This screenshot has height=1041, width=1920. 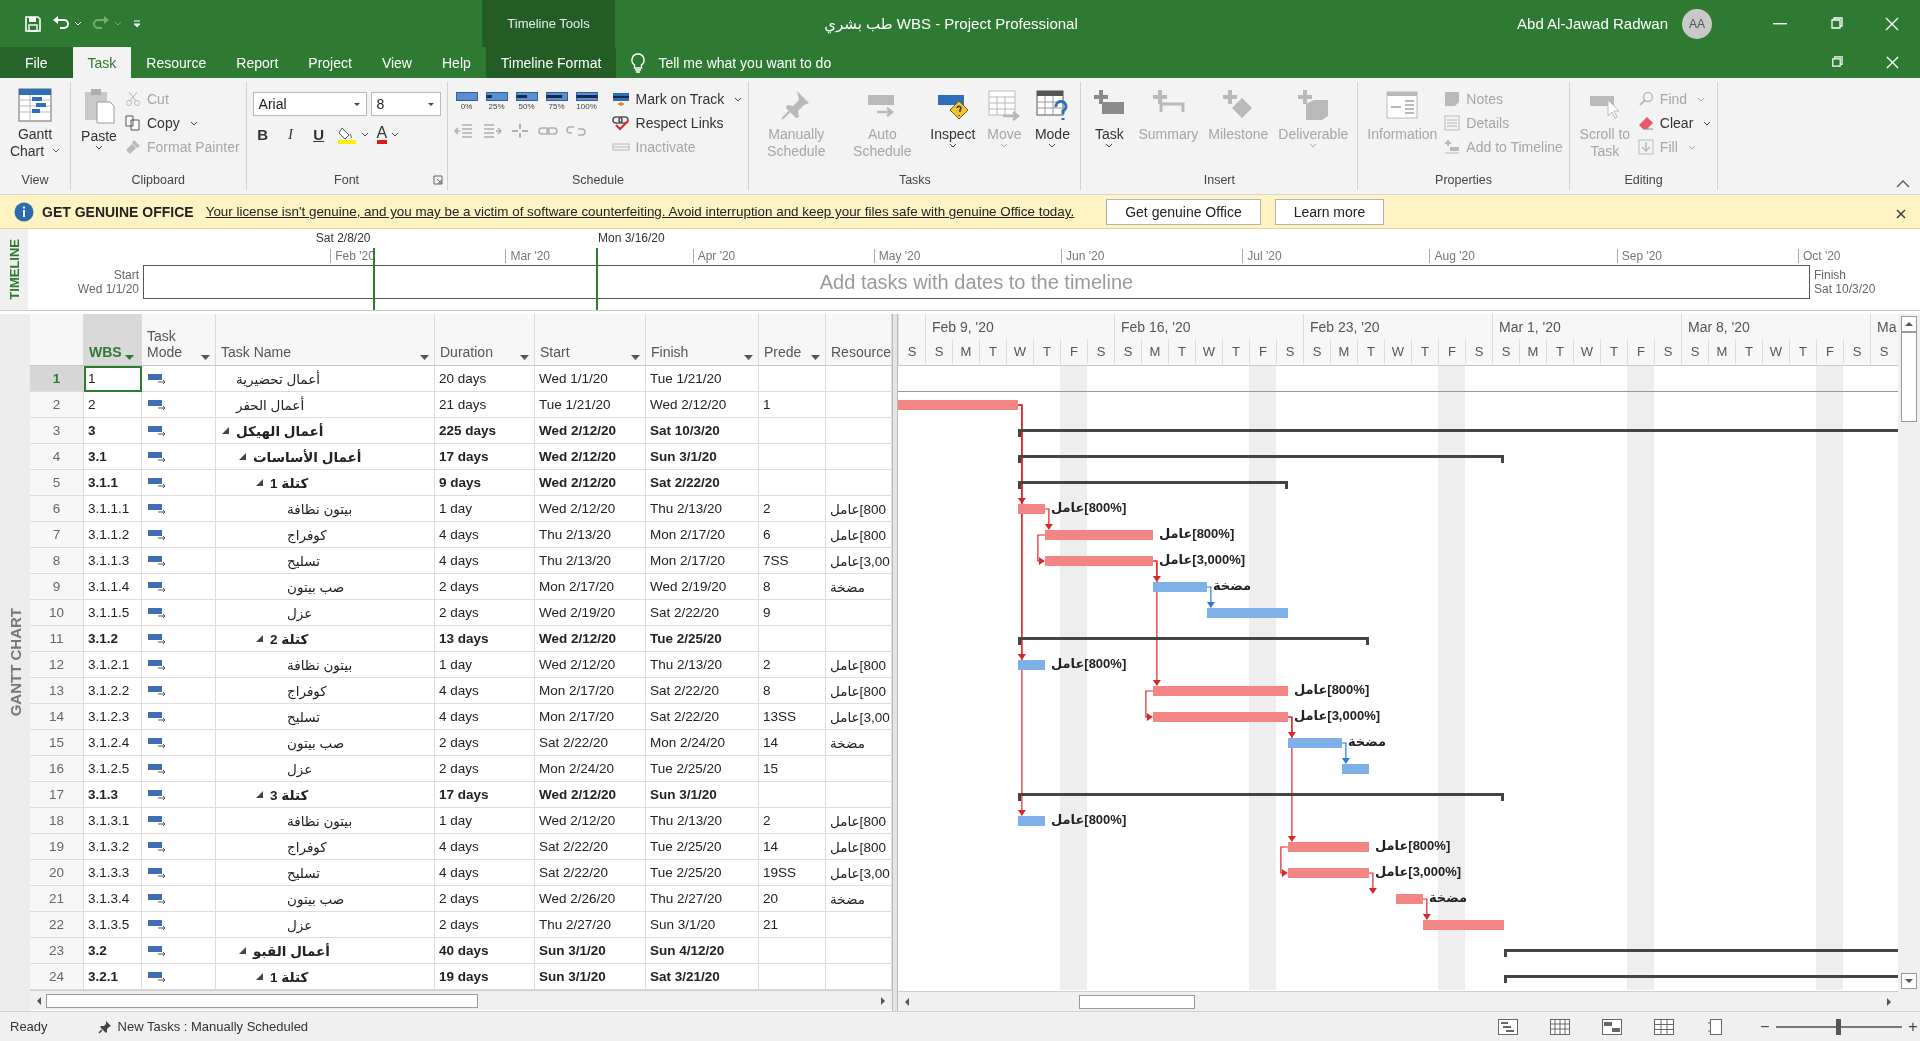 I want to click on font-name-field: Arial, so click(x=309, y=104).